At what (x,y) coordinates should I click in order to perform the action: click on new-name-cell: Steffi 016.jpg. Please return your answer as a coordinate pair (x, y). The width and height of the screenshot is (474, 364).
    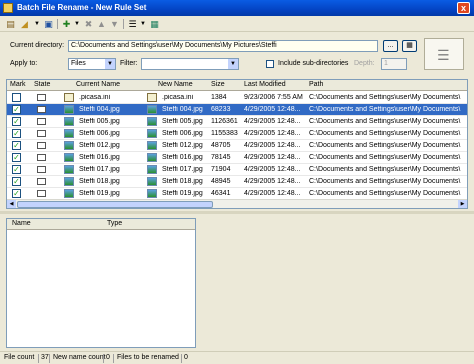
    Looking at the image, I should click on (182, 157).